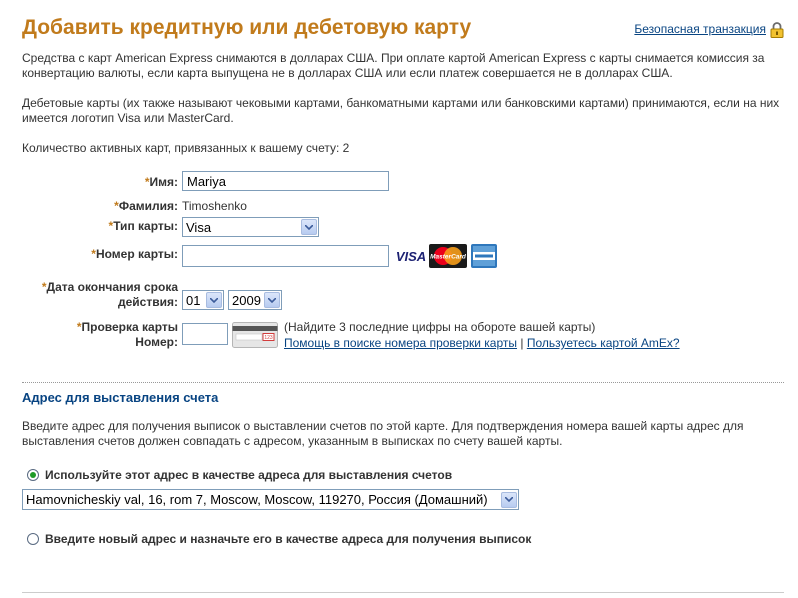  Describe the element at coordinates (120, 397) in the screenshot. I see `billing-section-title: Адрес для выставления счета` at that location.